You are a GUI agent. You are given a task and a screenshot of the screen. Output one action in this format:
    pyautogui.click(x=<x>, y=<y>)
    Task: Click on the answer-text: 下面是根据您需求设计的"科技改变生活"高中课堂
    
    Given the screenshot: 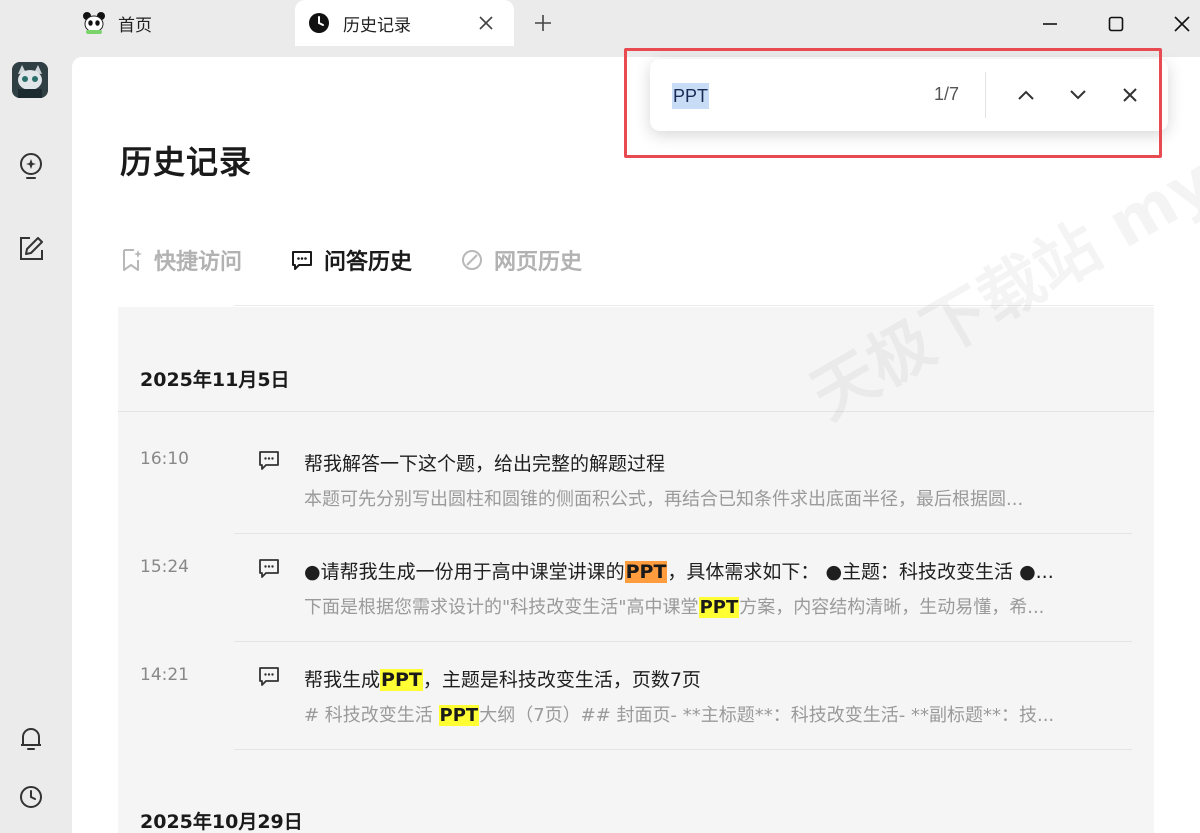 What is the action you would take?
    pyautogui.click(x=501, y=607)
    